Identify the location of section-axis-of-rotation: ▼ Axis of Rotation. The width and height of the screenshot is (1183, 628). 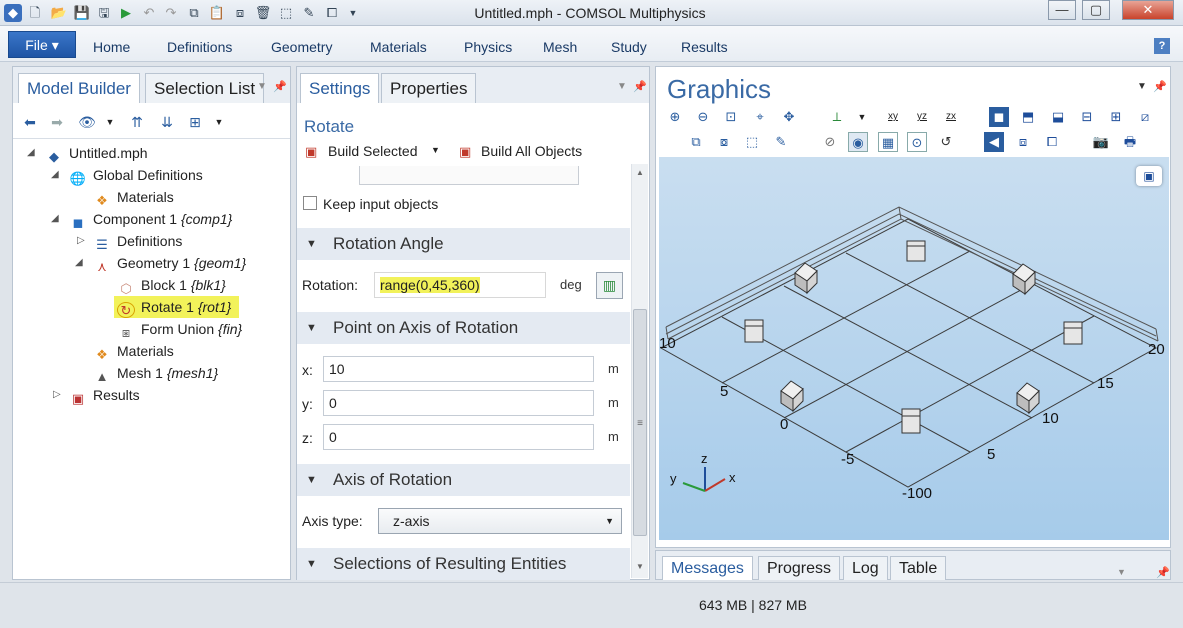
(463, 480).